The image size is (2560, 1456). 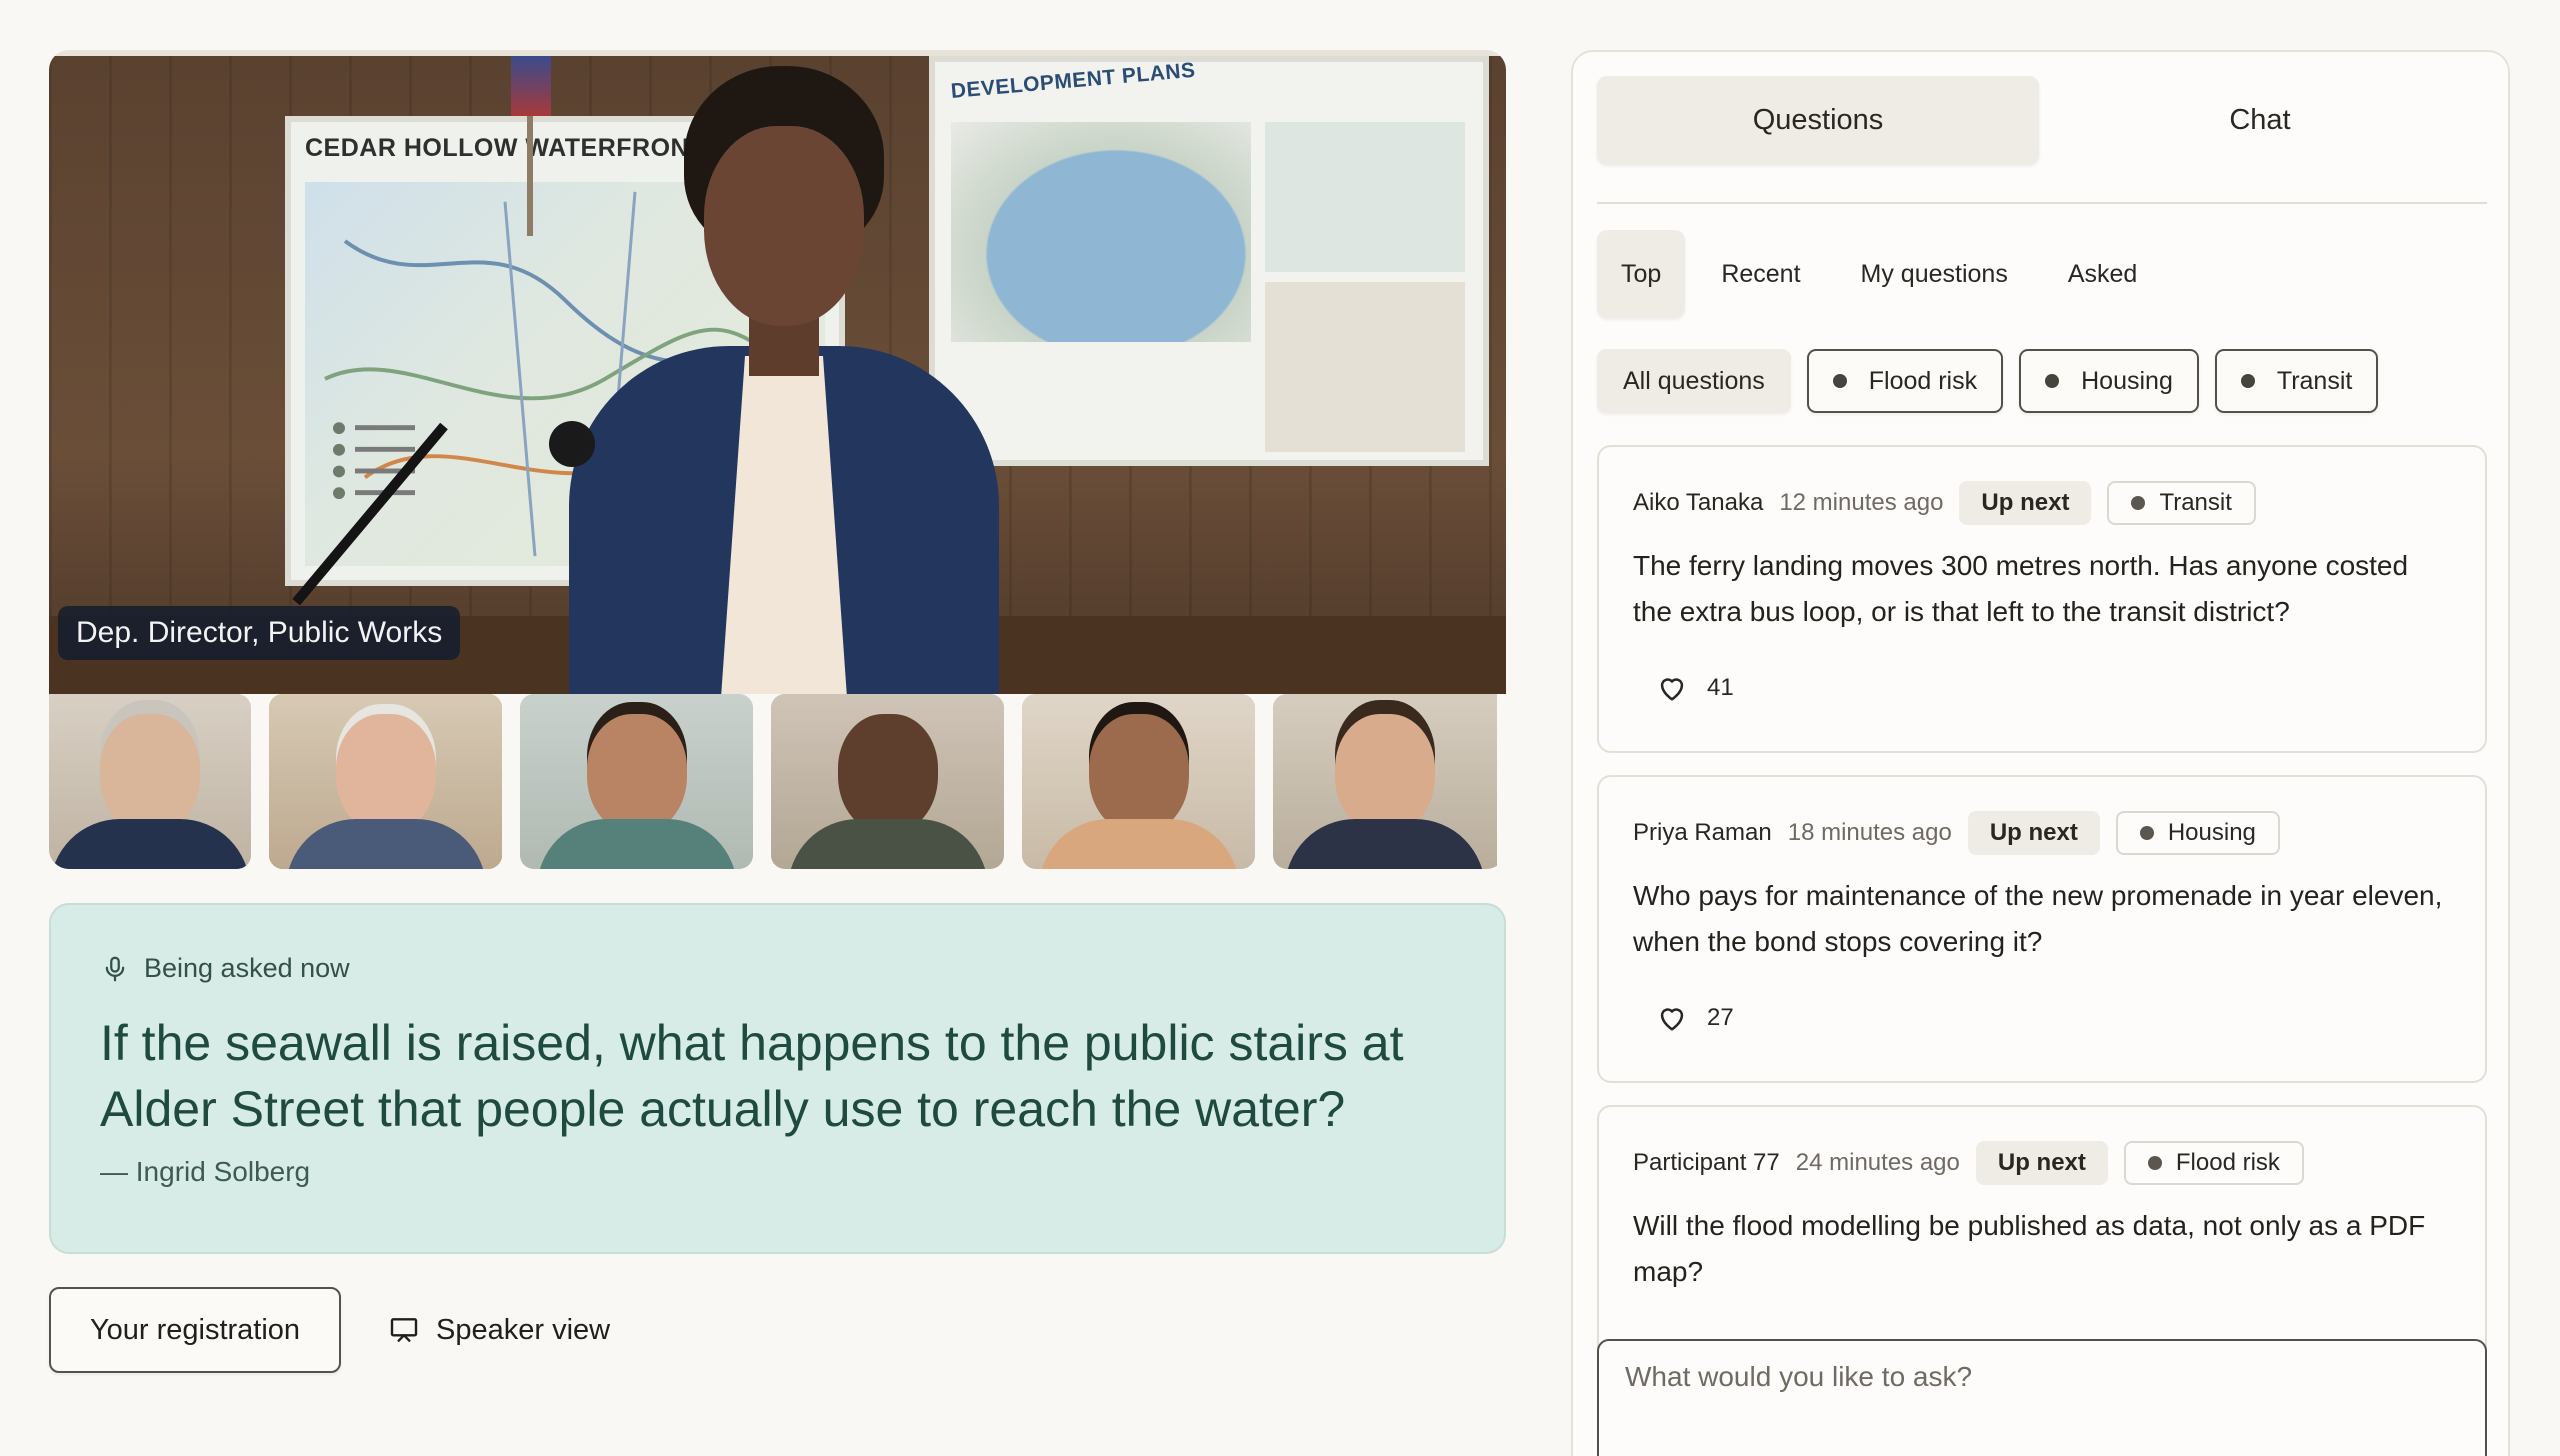 What do you see at coordinates (259, 633) in the screenshot?
I see `speaker-caption: Dep. Director, Public Works` at bounding box center [259, 633].